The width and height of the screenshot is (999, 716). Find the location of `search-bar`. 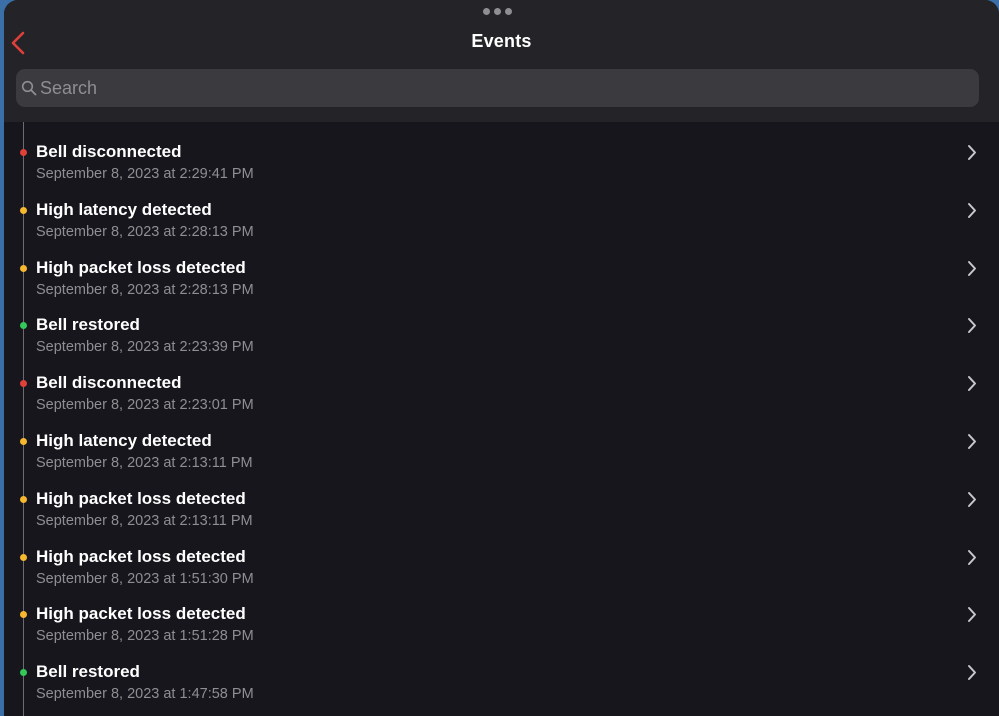

search-bar is located at coordinates (497, 88).